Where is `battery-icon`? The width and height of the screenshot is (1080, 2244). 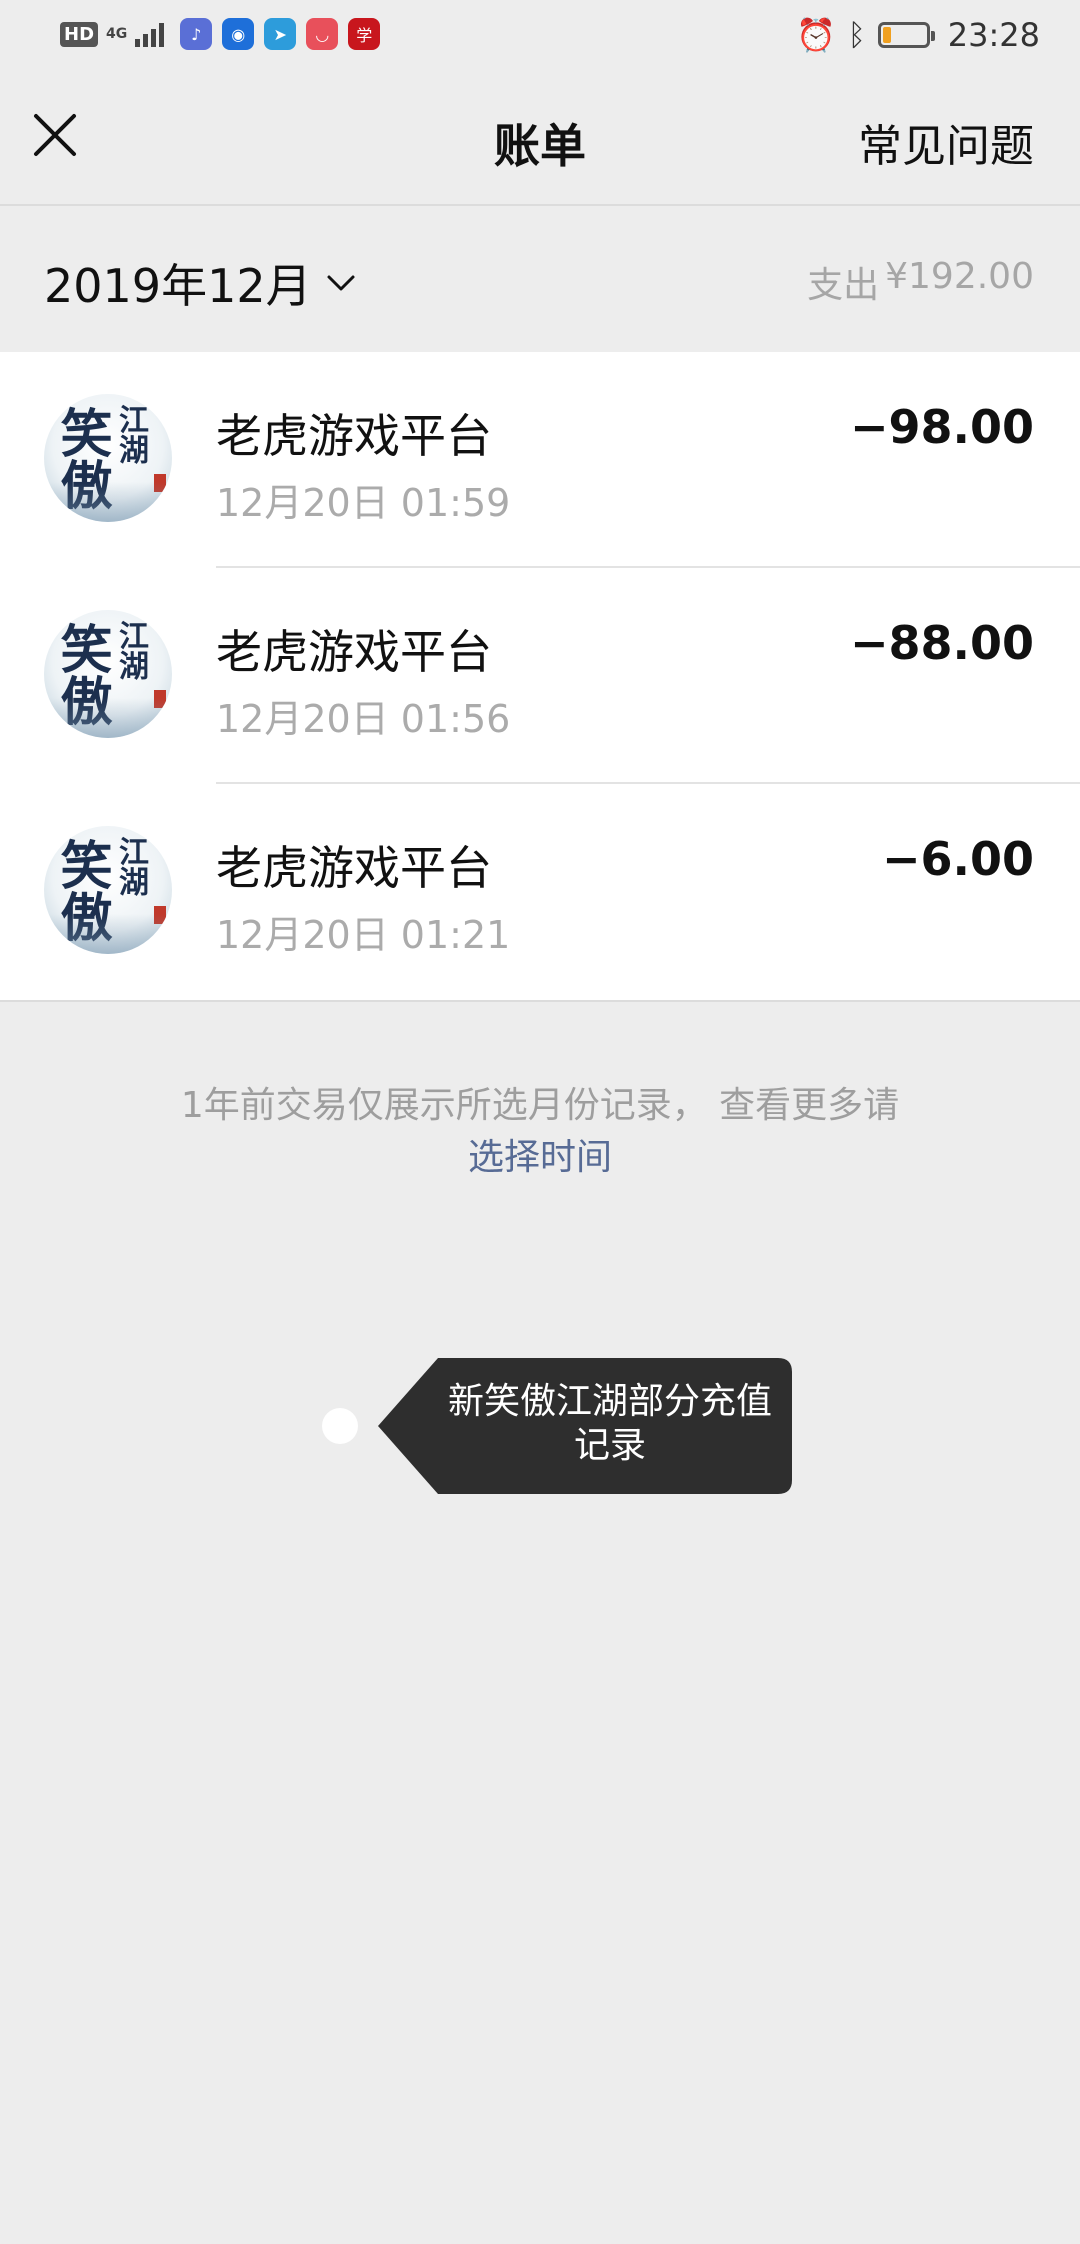 battery-icon is located at coordinates (906, 35).